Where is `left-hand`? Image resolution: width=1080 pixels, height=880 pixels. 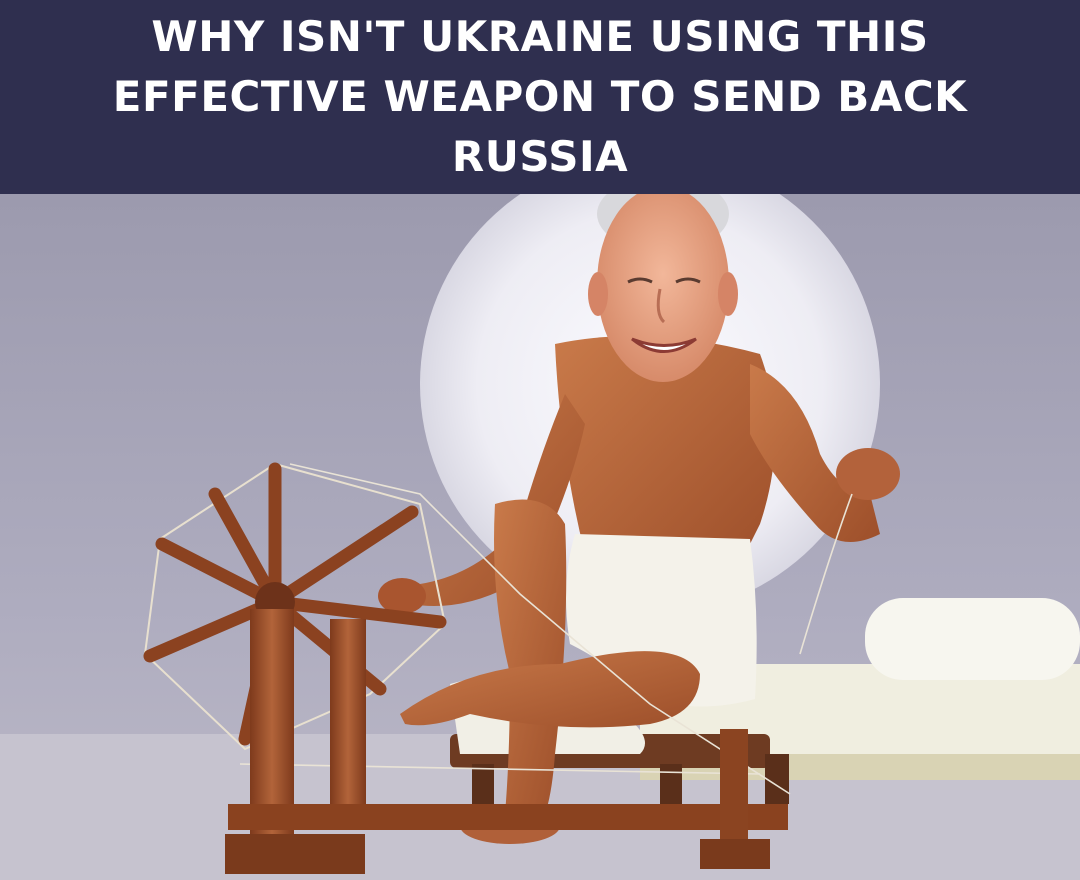 left-hand is located at coordinates (402, 596).